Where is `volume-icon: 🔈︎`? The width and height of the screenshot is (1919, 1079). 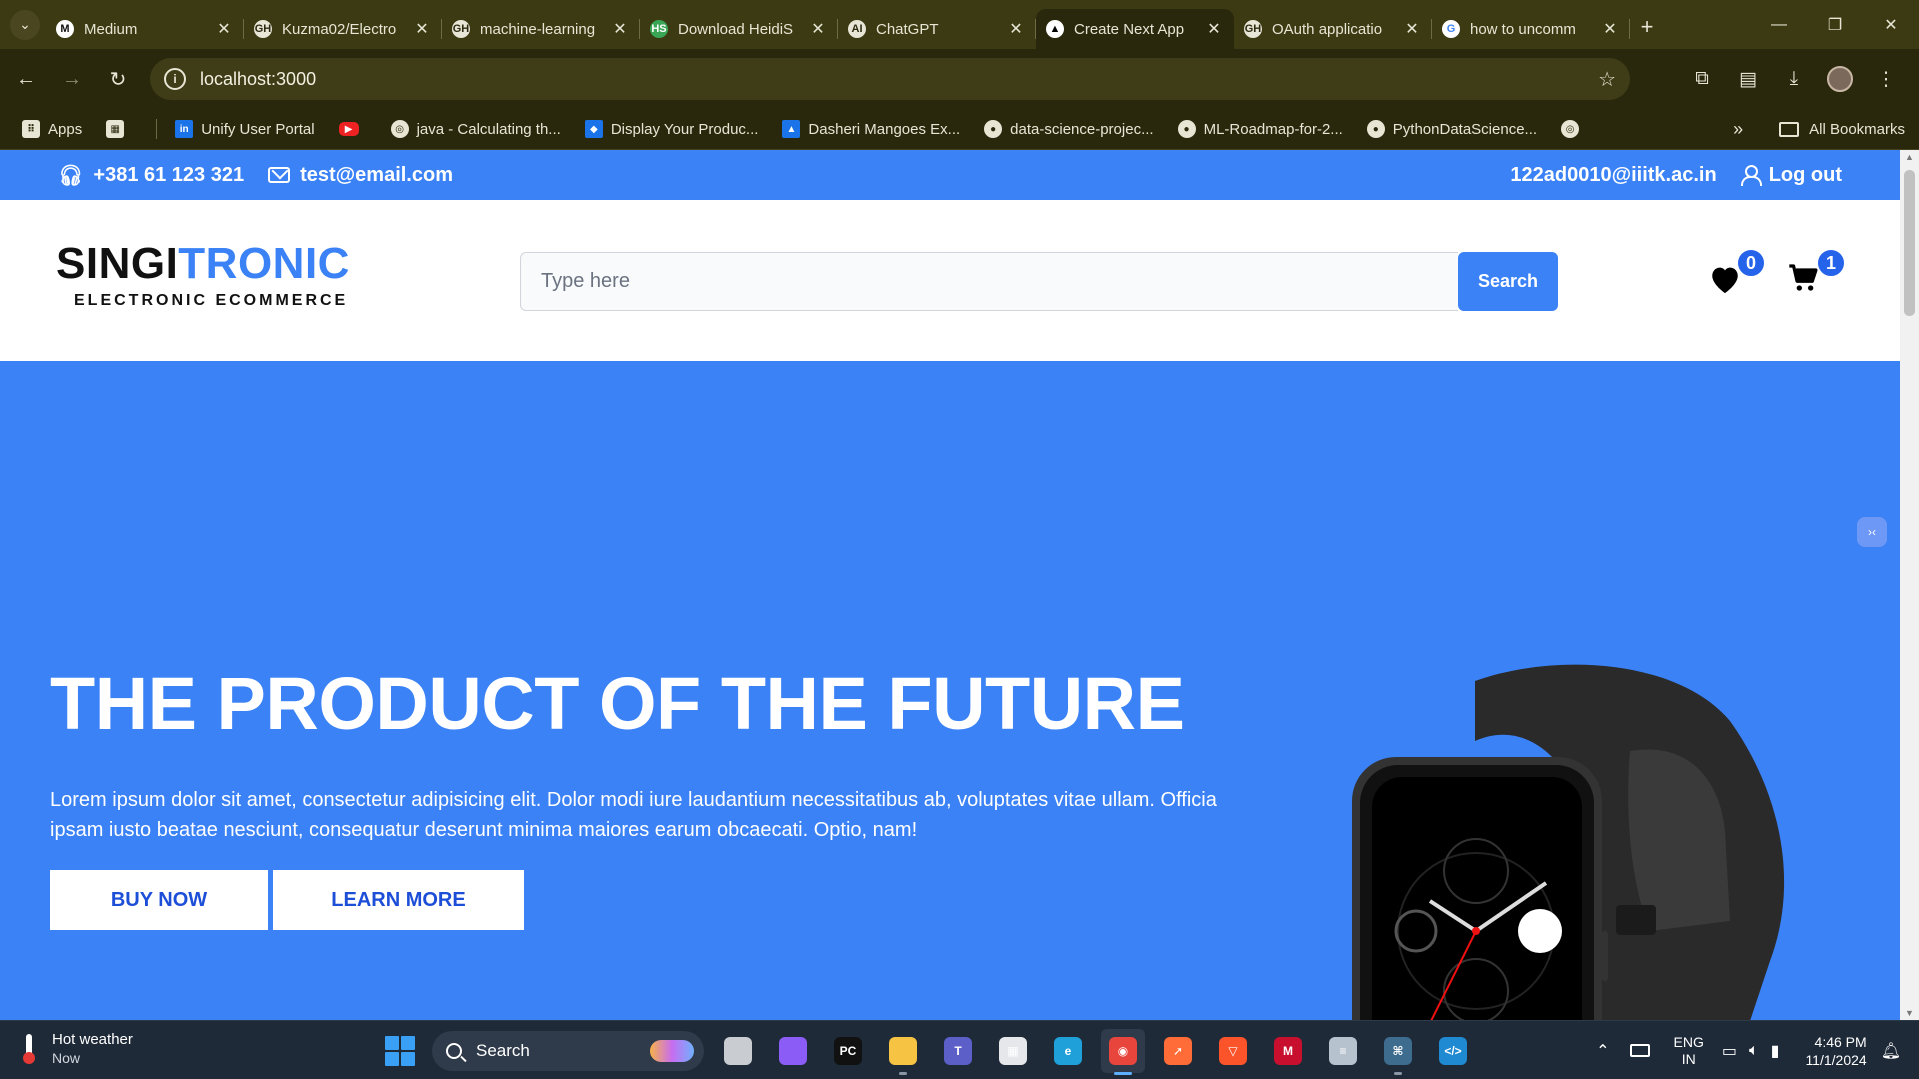 volume-icon: 🔈︎ is located at coordinates (1754, 1051).